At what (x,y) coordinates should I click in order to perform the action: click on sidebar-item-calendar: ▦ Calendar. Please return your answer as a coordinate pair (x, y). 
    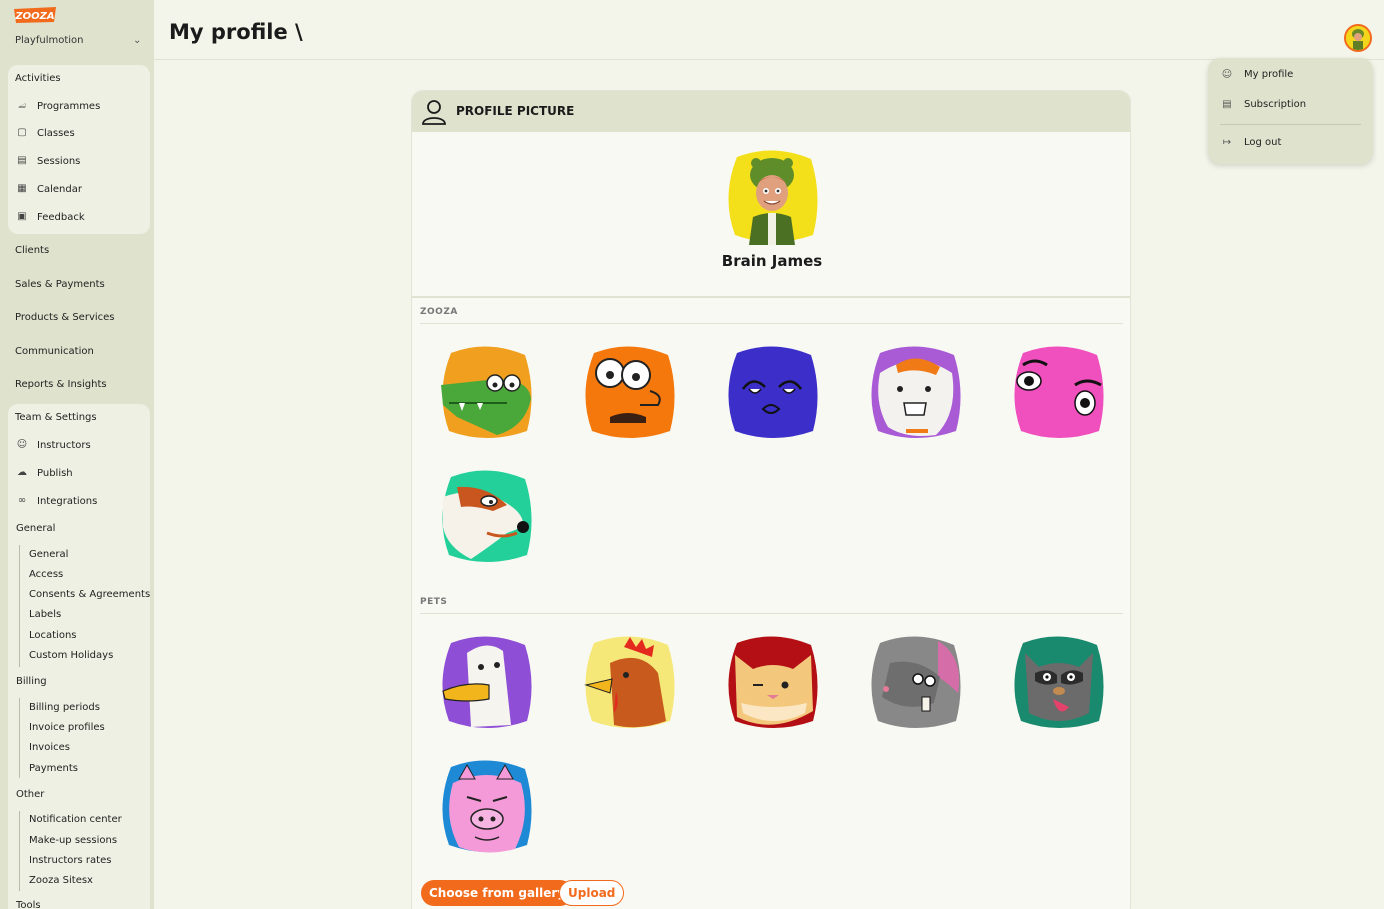
    Looking at the image, I should click on (48, 189).